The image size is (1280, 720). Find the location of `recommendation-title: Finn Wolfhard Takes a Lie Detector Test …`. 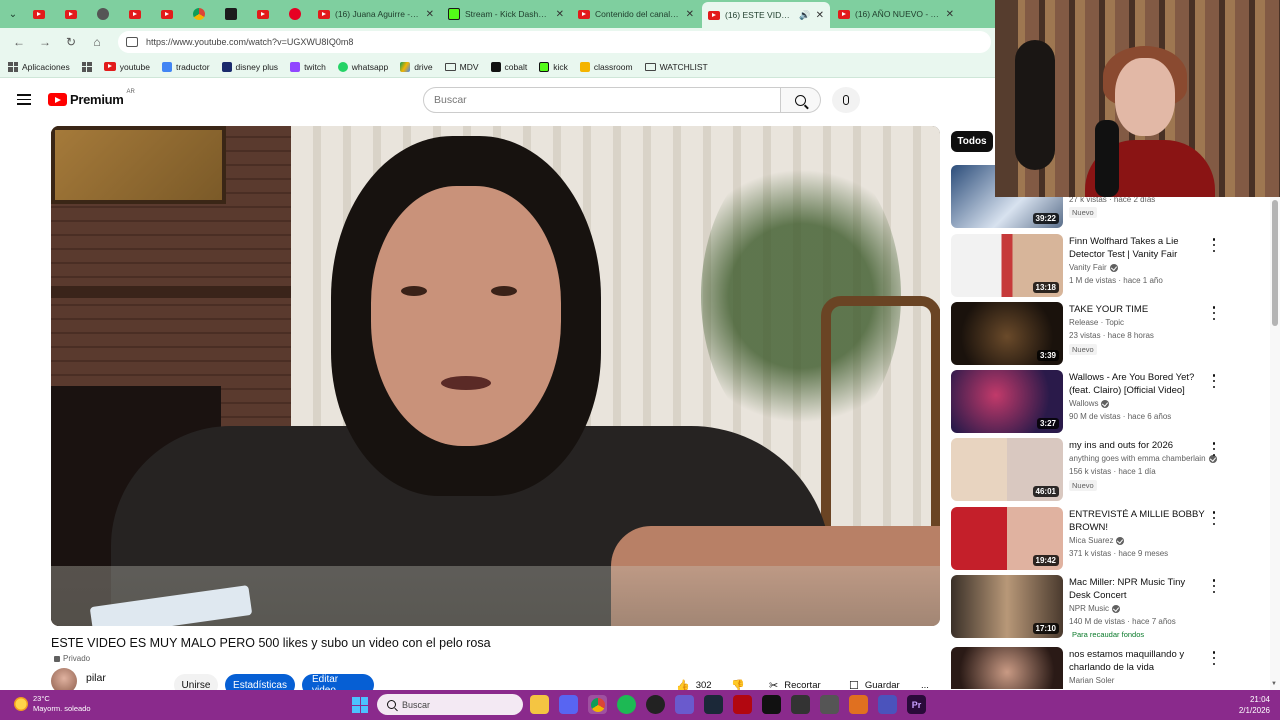

recommendation-title: Finn Wolfhard Takes a Lie Detector Test … is located at coordinates (1139, 248).